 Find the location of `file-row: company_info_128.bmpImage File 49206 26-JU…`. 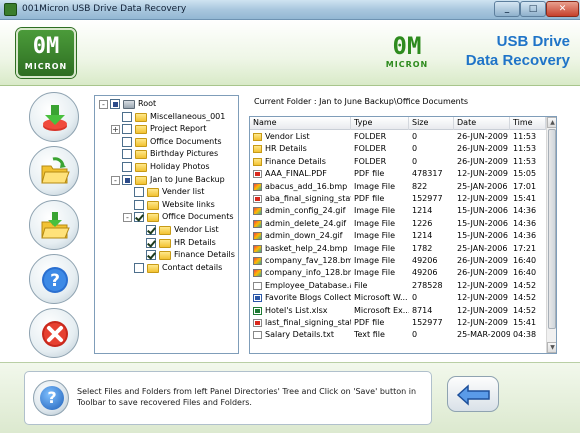

file-row: company_info_128.bmpImage File 49206 26-JU… is located at coordinates (398, 273).